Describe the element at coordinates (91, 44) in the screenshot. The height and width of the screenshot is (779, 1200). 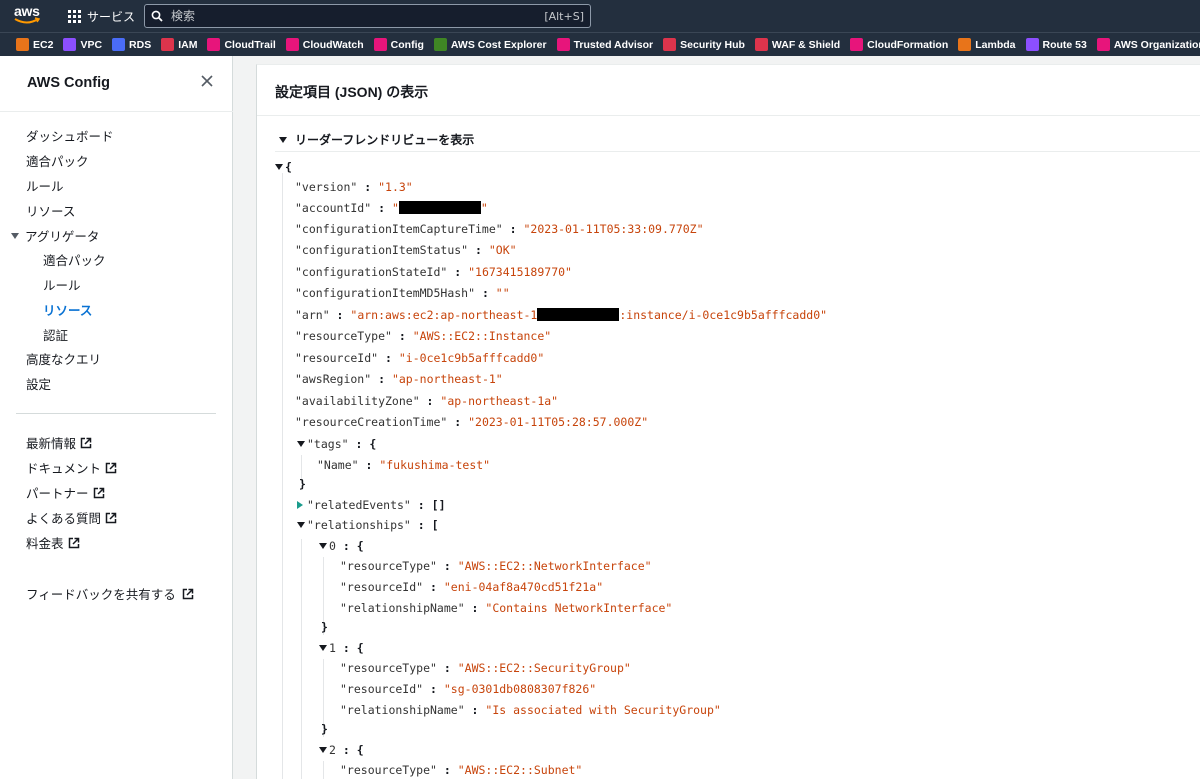
I see `favorite-label: VPC` at that location.